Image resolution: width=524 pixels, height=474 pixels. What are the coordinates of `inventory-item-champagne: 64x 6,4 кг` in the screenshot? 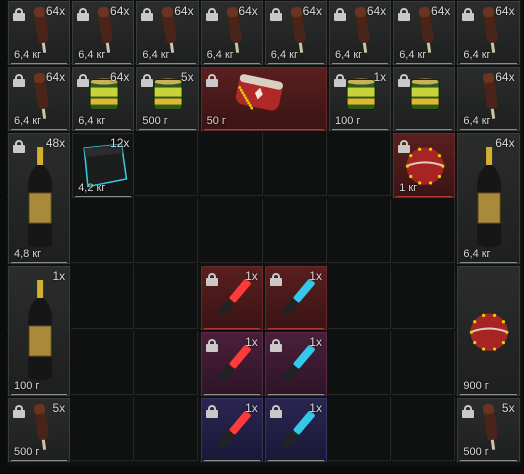 It's located at (488, 198).